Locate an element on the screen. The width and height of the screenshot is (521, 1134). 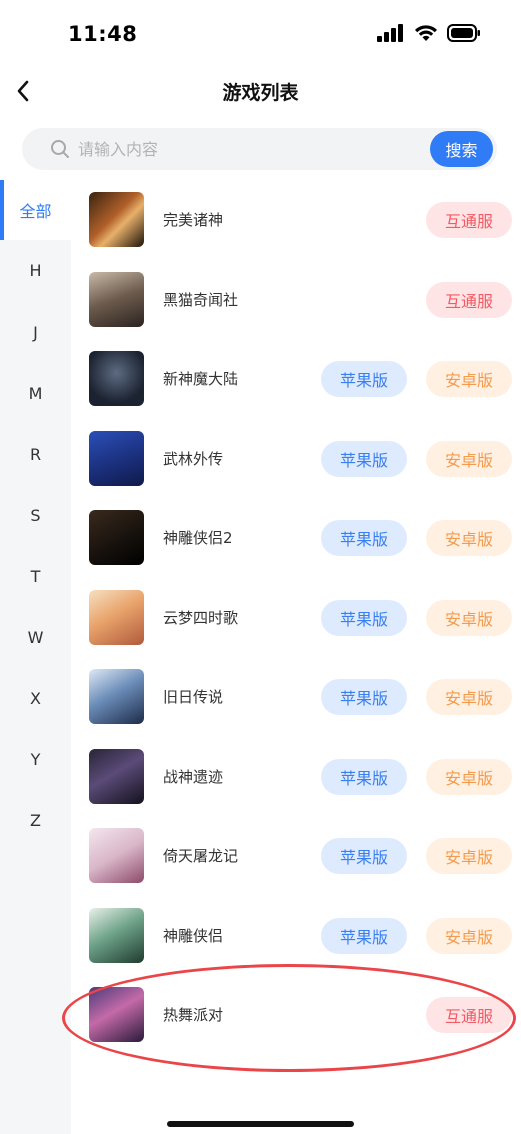
sidebar-item-w: W is located at coordinates (35, 637).